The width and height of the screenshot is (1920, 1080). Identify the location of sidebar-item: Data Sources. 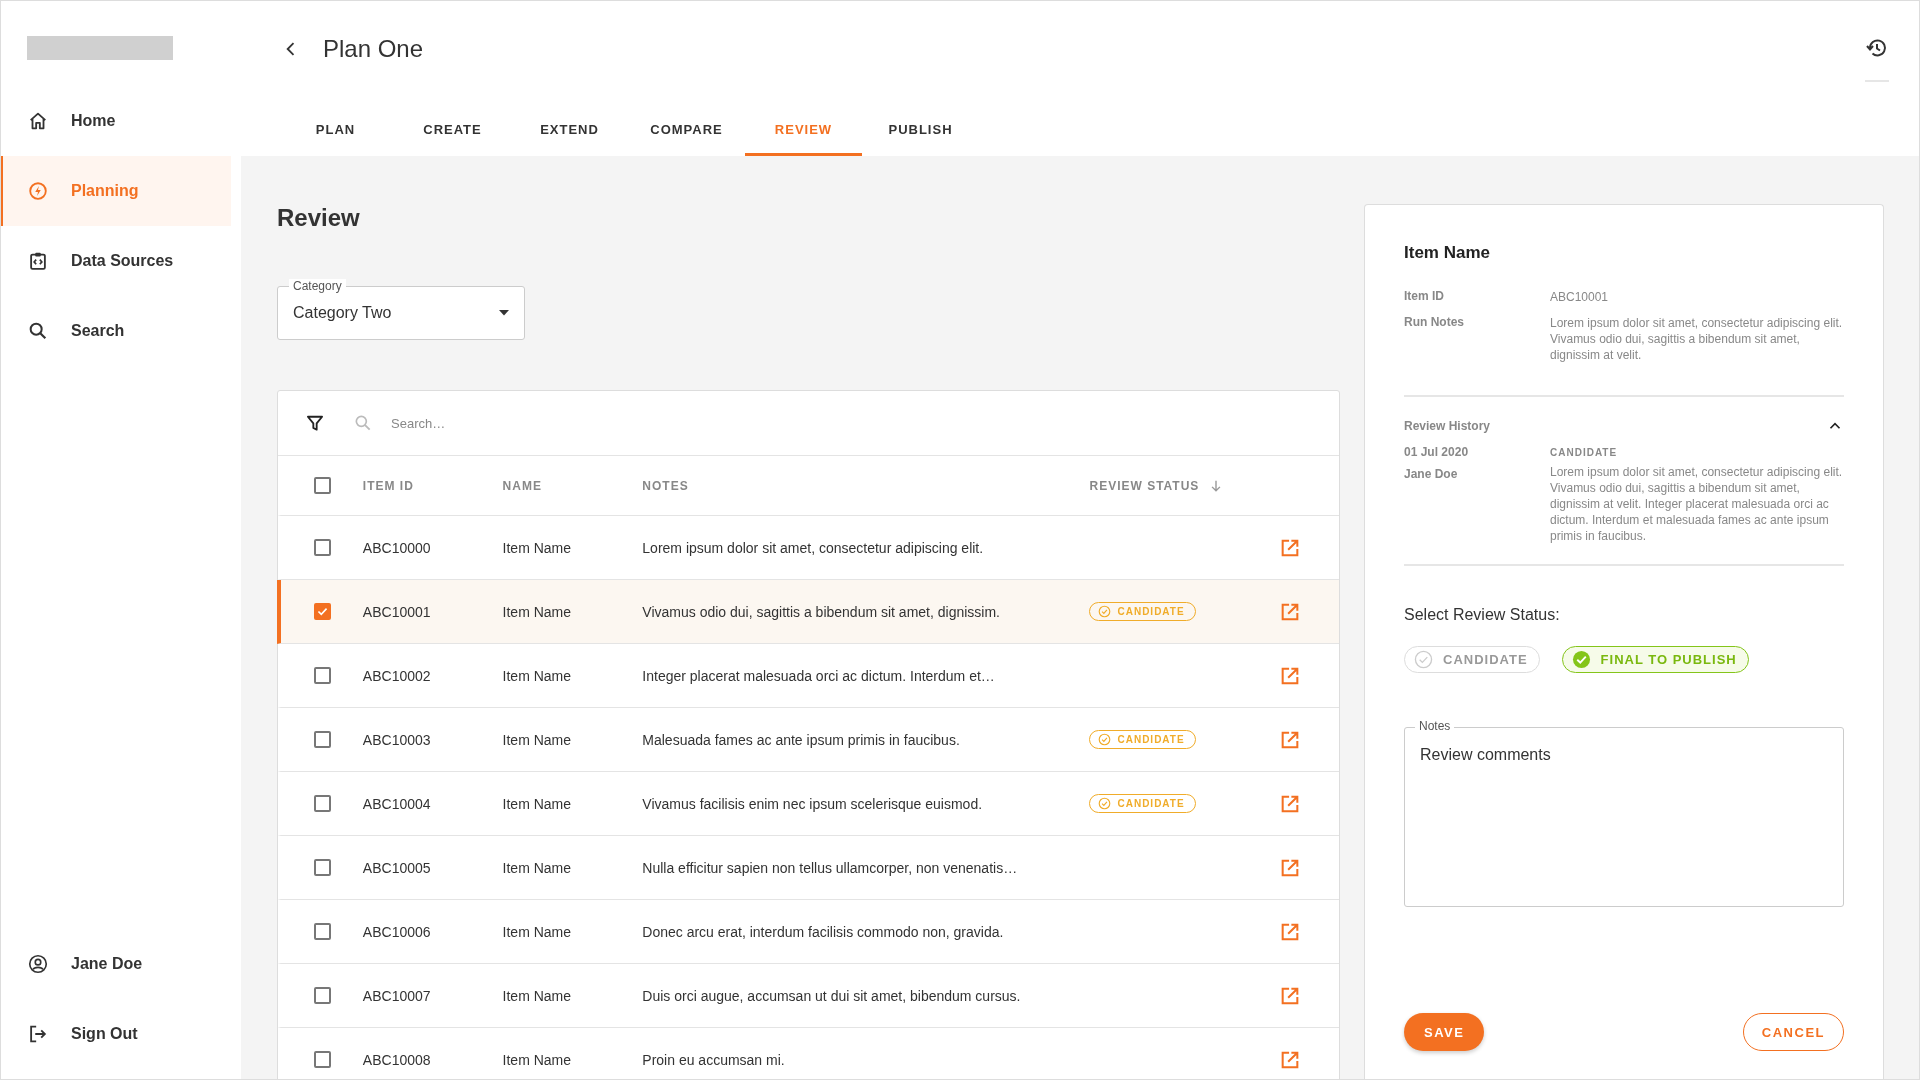
(116, 261).